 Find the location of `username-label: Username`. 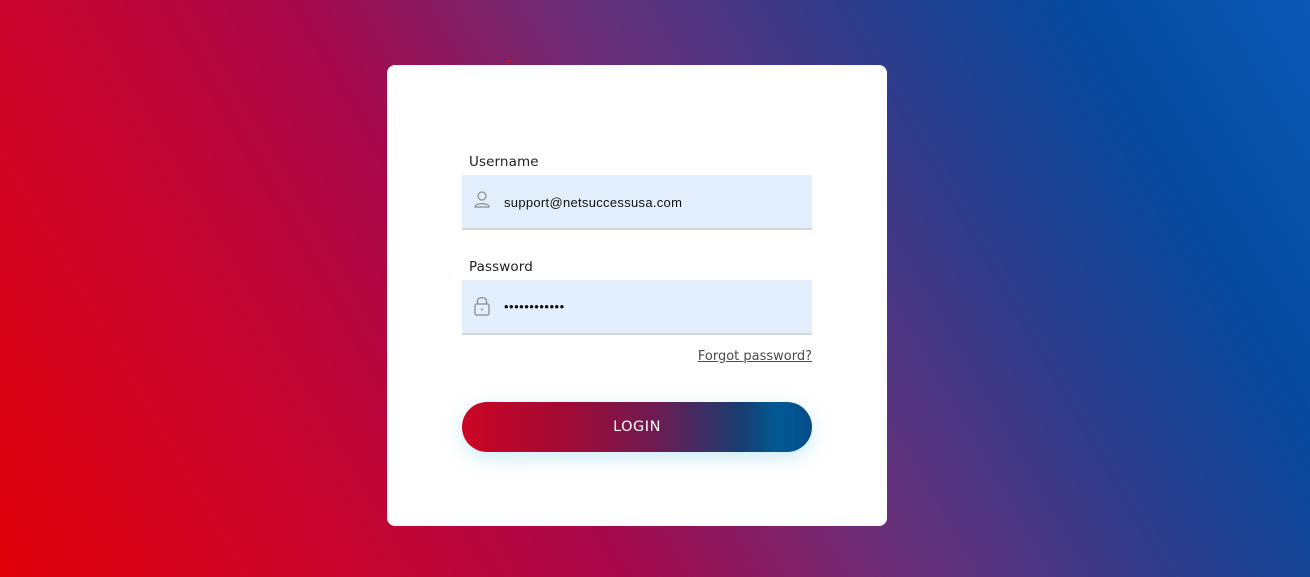

username-label: Username is located at coordinates (504, 162).